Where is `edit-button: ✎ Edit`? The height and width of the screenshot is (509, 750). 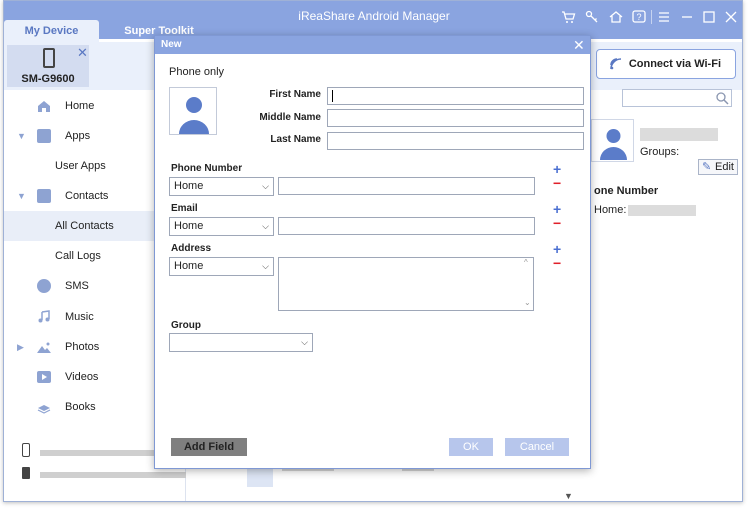 edit-button: ✎ Edit is located at coordinates (718, 167).